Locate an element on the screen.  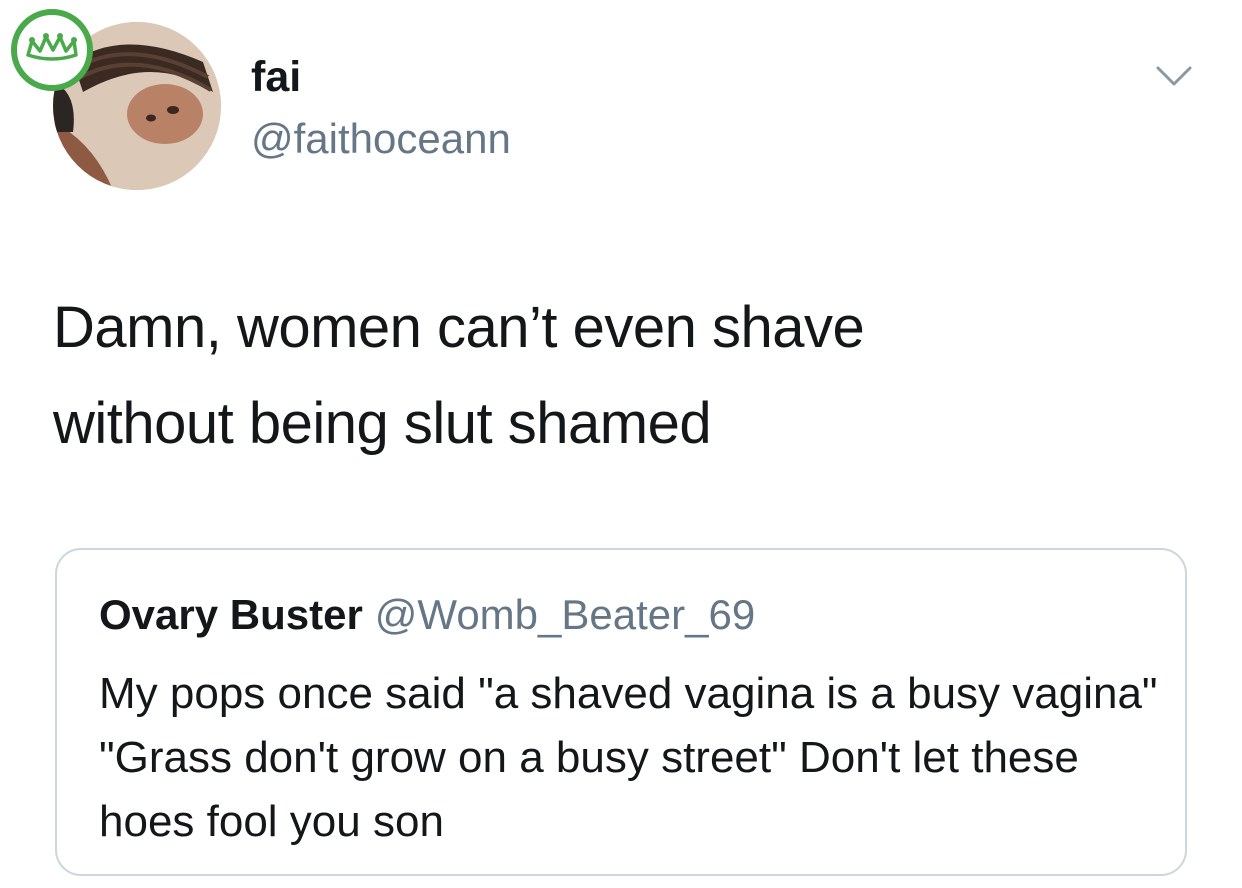
tweet-text-line: Damn, women can’t even shave is located at coordinates (459, 327).